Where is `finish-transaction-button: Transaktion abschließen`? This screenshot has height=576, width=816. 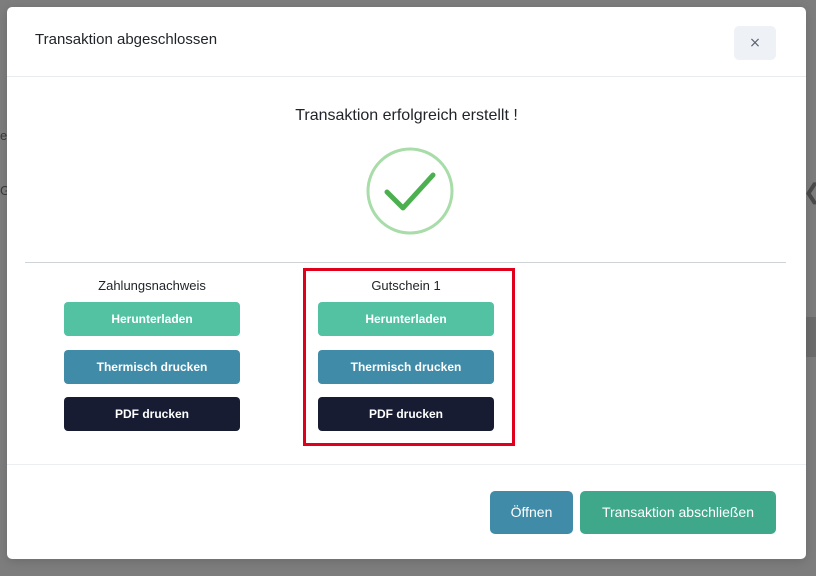 finish-transaction-button: Transaktion abschließen is located at coordinates (678, 512).